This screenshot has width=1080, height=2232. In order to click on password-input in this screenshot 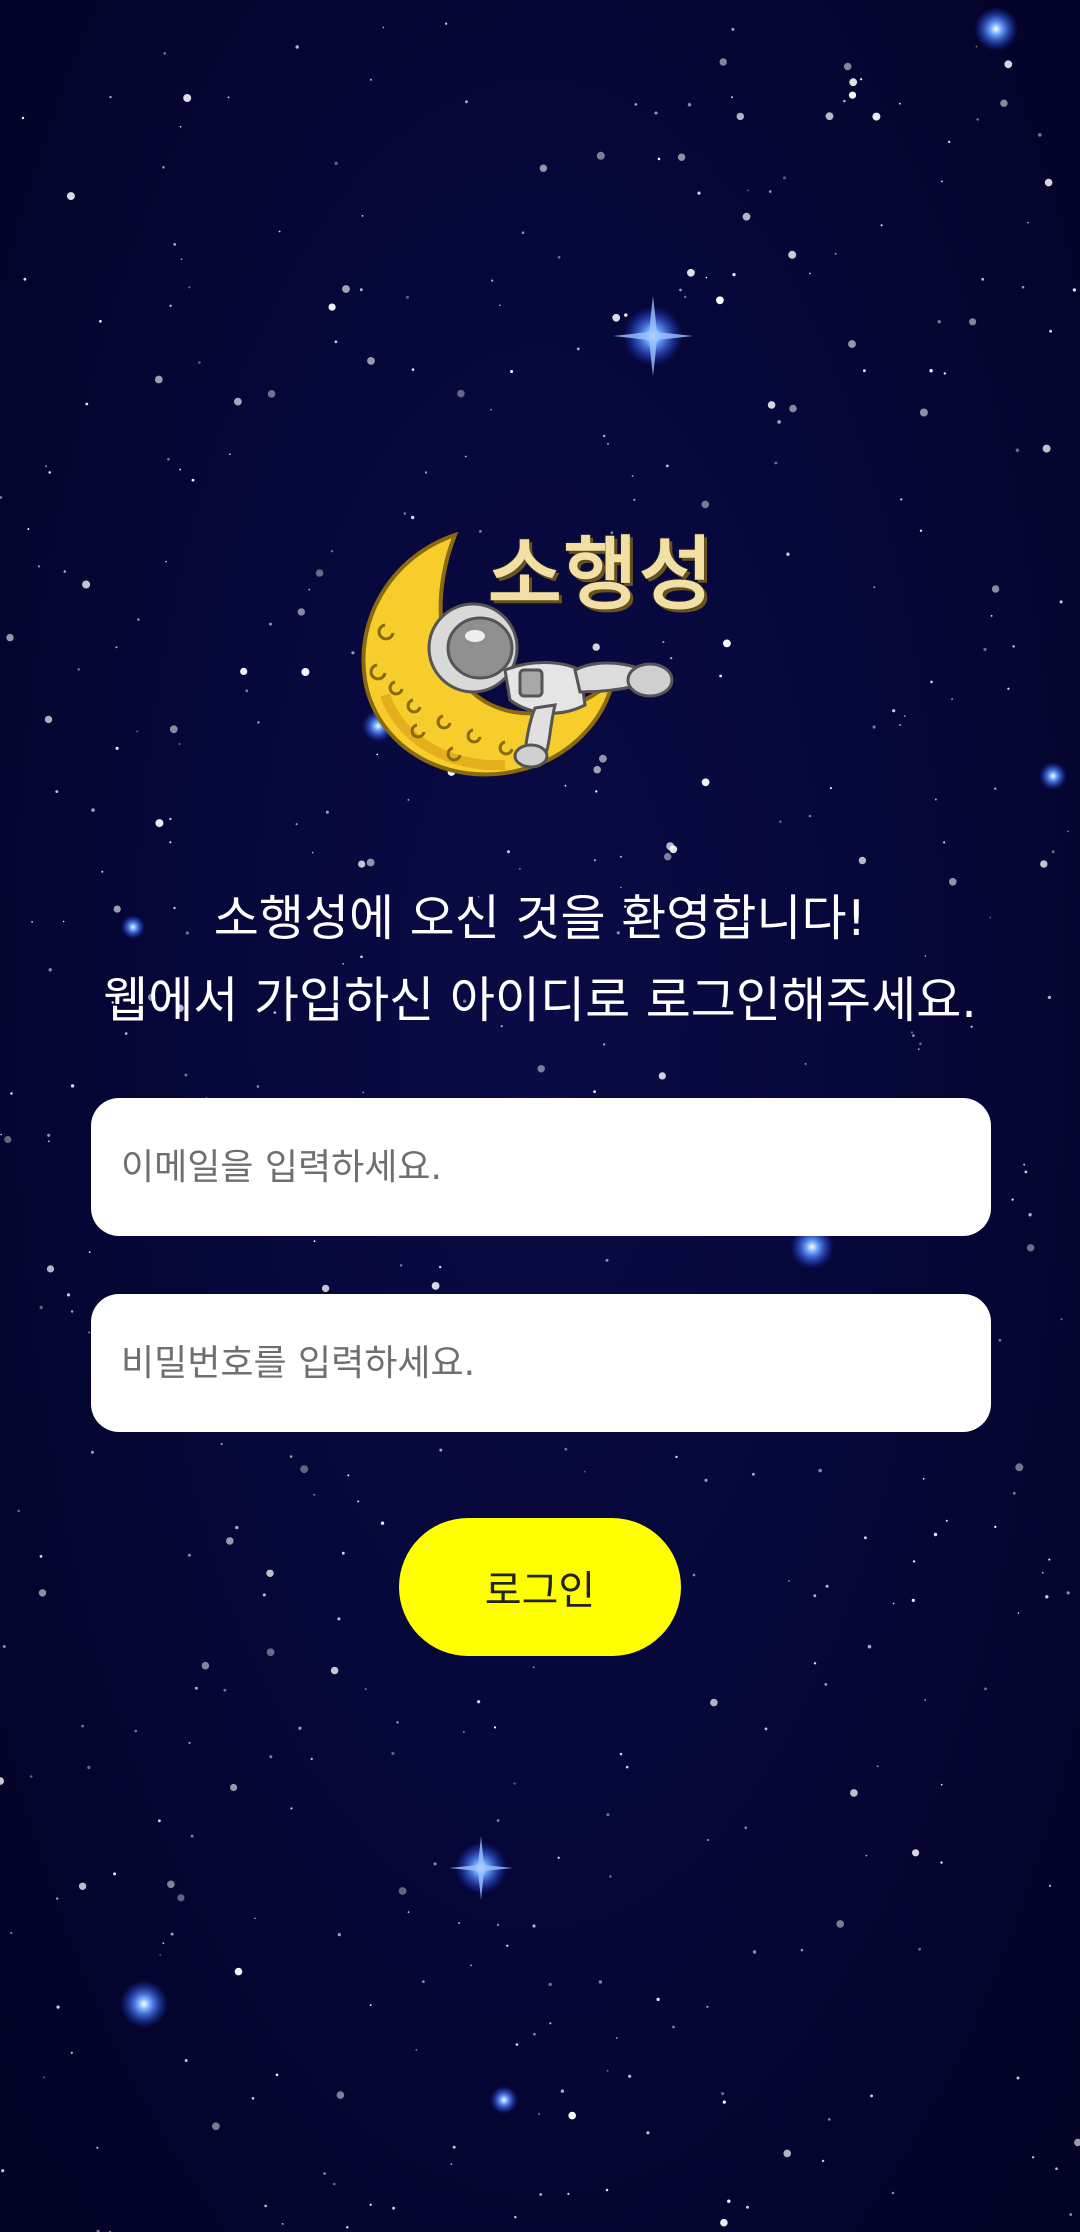, I will do `click(541, 1363)`.